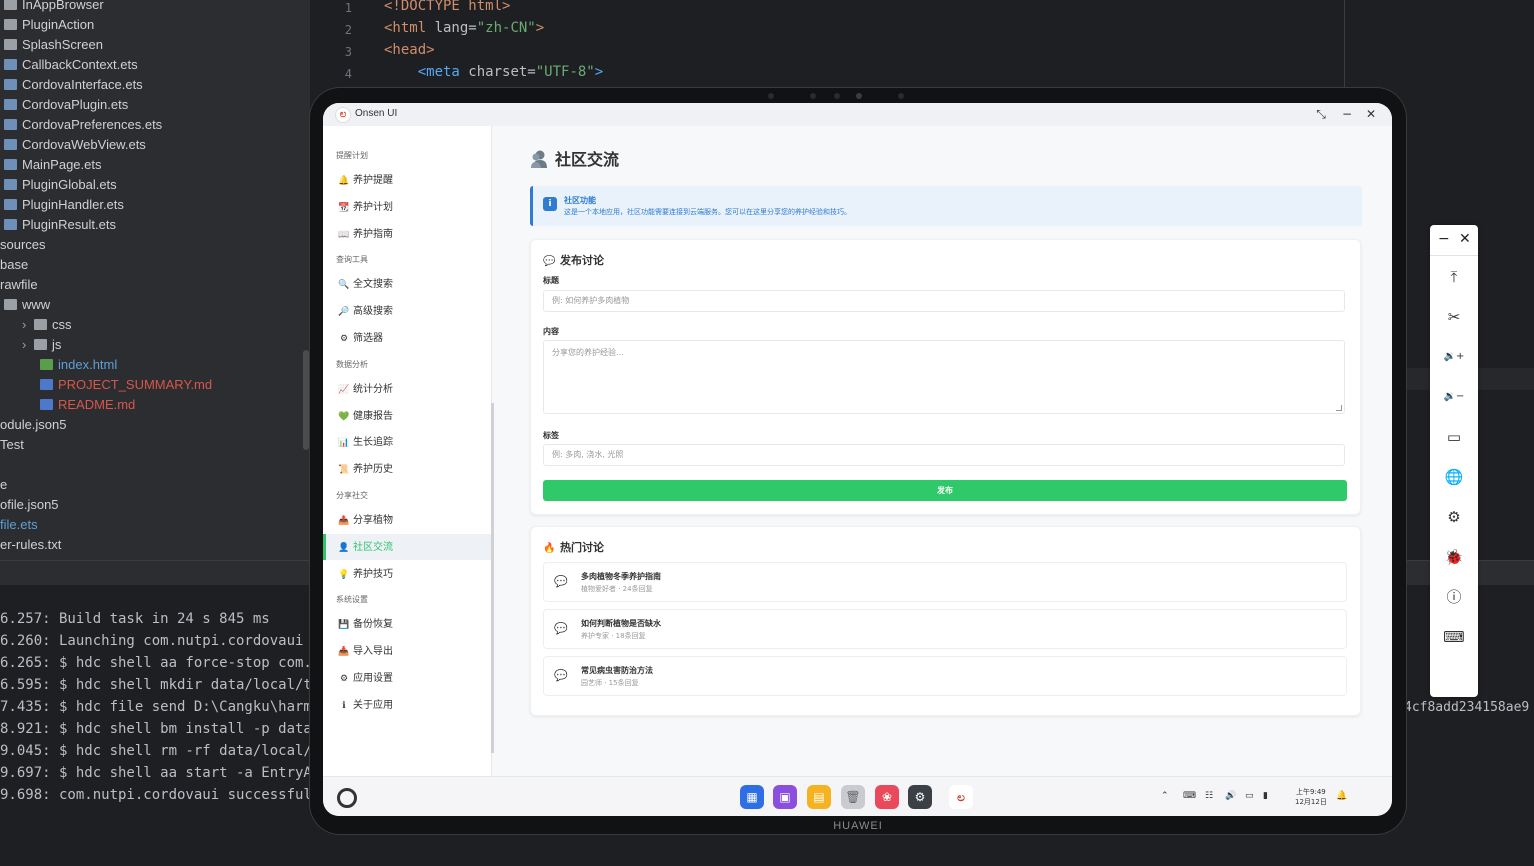 The height and width of the screenshot is (866, 1534). What do you see at coordinates (945, 582) in the screenshot?
I see `discussion-item: 💬 多肉植物冬季养护指南 植物爱好者 · 24条回复` at bounding box center [945, 582].